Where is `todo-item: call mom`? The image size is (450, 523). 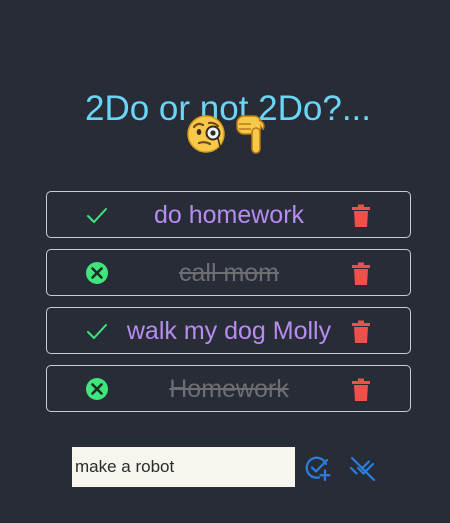 todo-item: call mom is located at coordinates (228, 272).